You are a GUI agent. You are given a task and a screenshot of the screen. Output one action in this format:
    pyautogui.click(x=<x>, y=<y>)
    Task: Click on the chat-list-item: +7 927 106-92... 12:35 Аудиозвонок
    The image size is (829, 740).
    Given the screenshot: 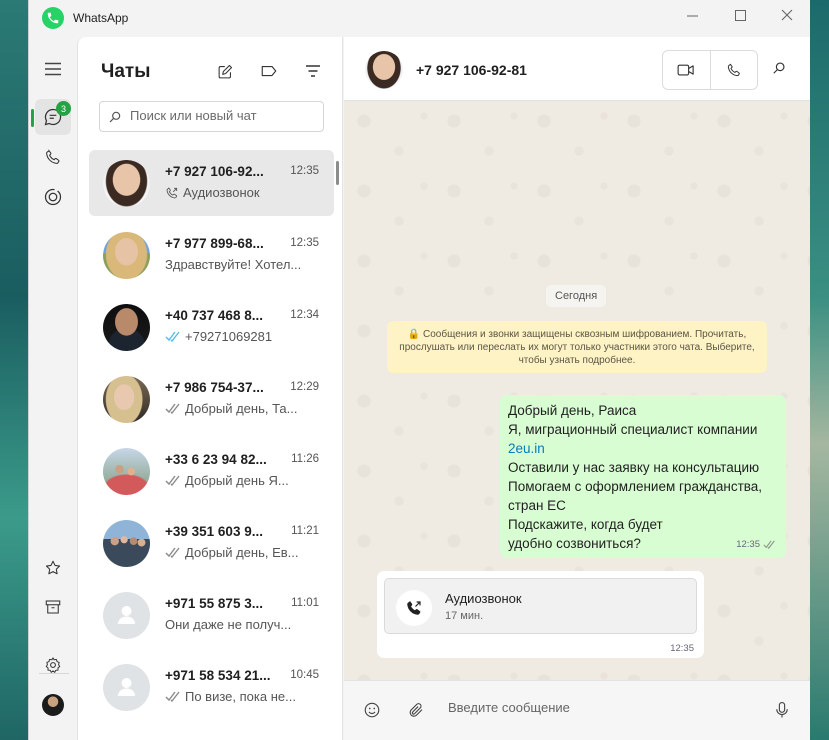 What is the action you would take?
    pyautogui.click(x=211, y=183)
    